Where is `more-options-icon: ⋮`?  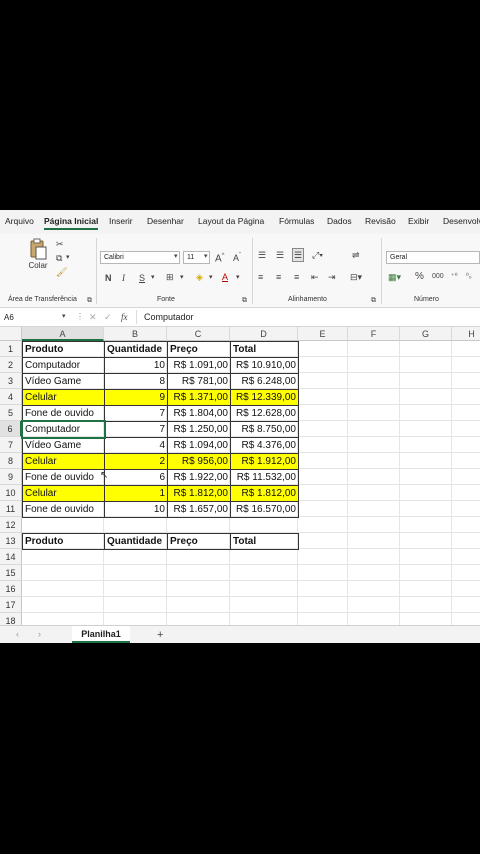 more-options-icon: ⋮ is located at coordinates (80, 317).